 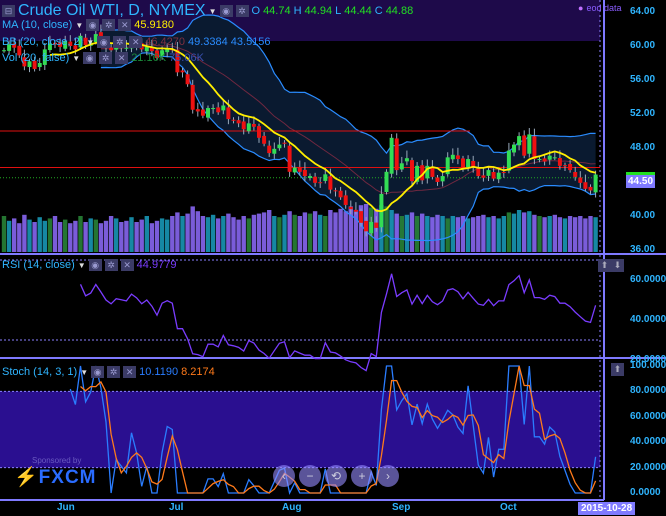 I want to click on low-label: L, so click(x=338, y=11).